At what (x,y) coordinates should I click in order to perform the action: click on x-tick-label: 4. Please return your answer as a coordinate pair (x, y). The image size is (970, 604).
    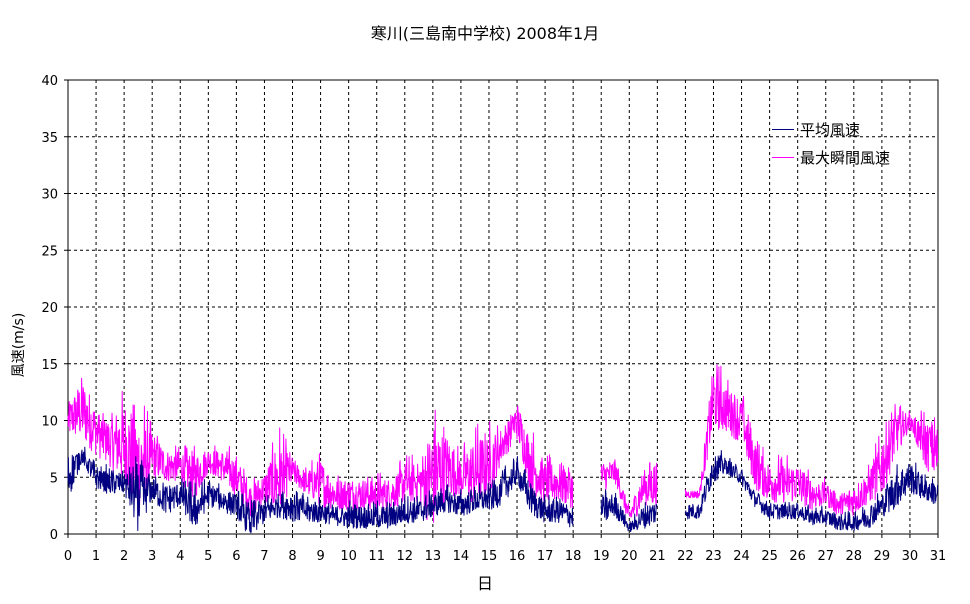
    Looking at the image, I should click on (180, 556).